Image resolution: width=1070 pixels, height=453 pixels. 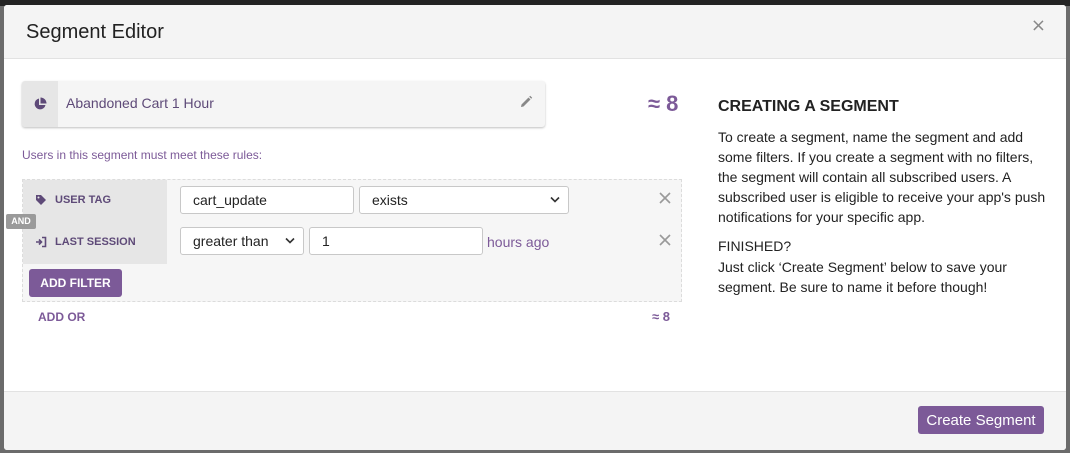 What do you see at coordinates (41, 200) in the screenshot?
I see `tag-icon` at bounding box center [41, 200].